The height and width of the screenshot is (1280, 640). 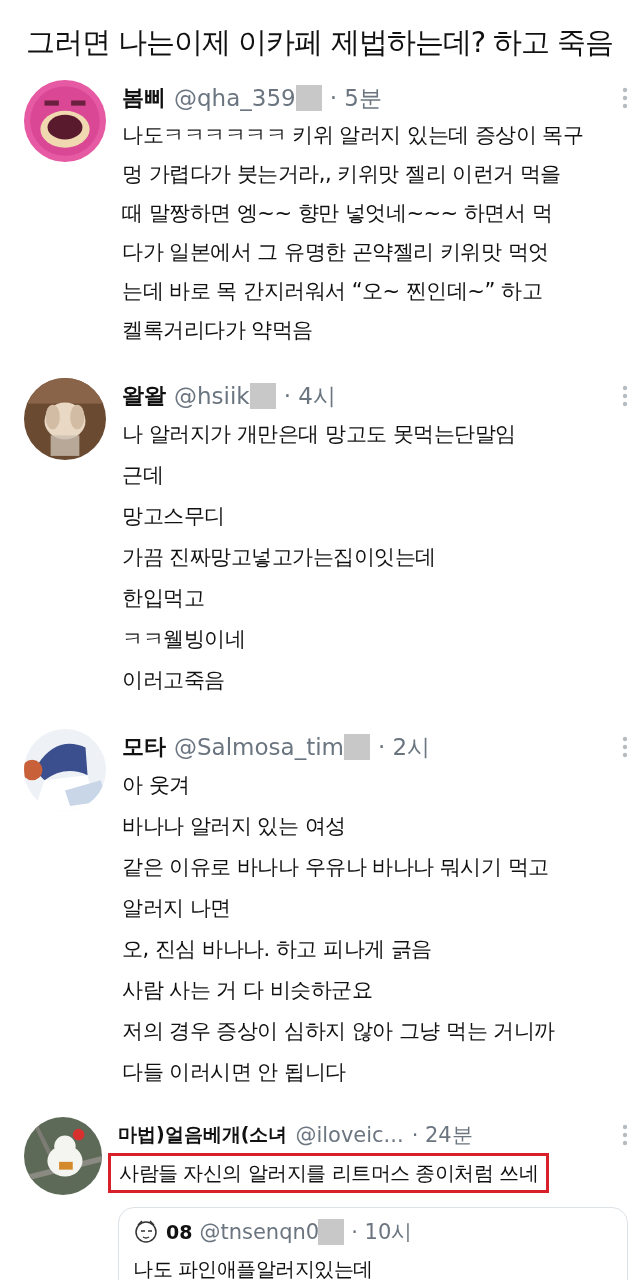 What do you see at coordinates (336, 867) in the screenshot?
I see `post-text: 같은 이유로 바나나 우유나 바나나 뭐시기 먹고` at bounding box center [336, 867].